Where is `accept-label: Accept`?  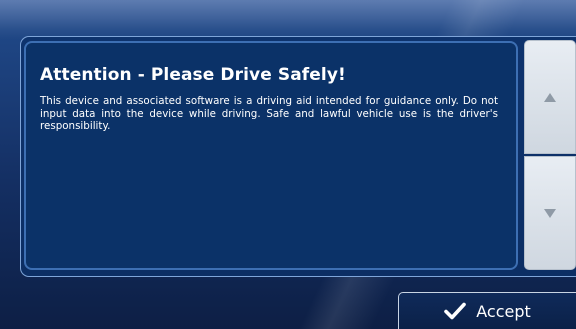 accept-label: Accept is located at coordinates (503, 311).